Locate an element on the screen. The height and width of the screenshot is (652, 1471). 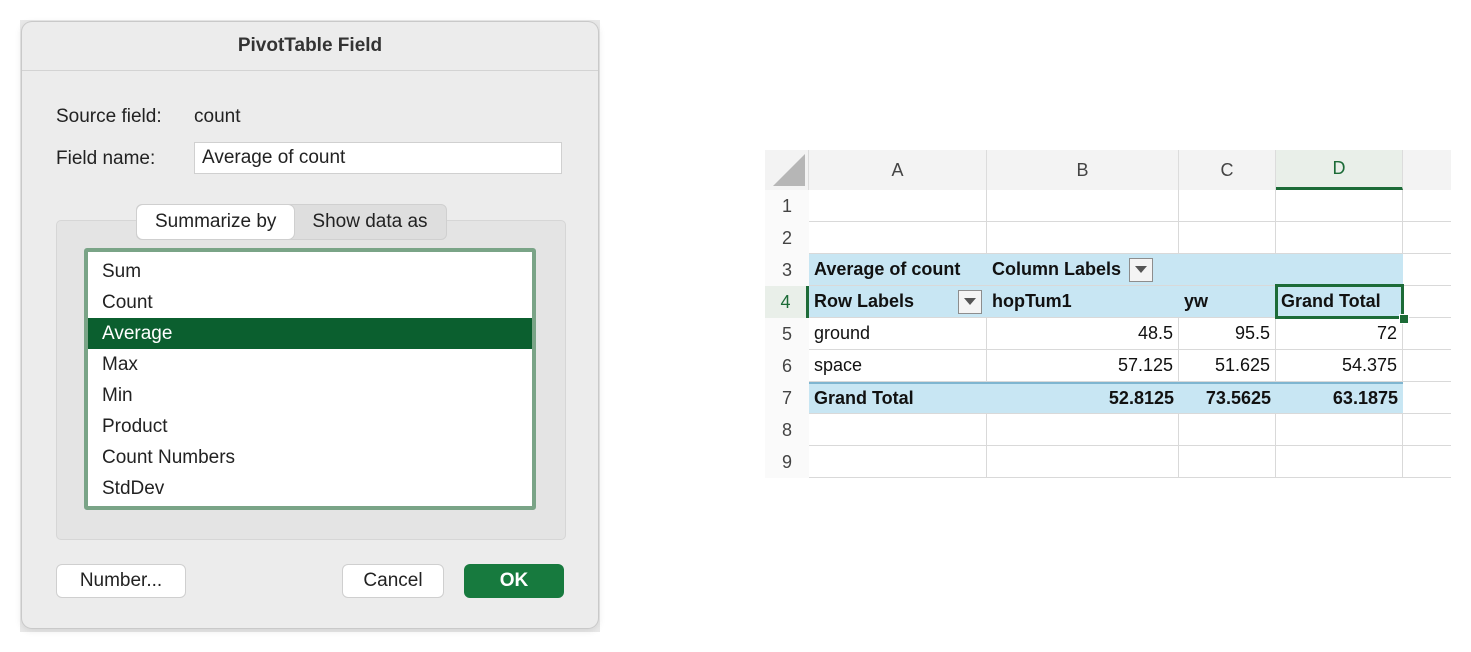
value-cell: 48.5 is located at coordinates (1083, 334).